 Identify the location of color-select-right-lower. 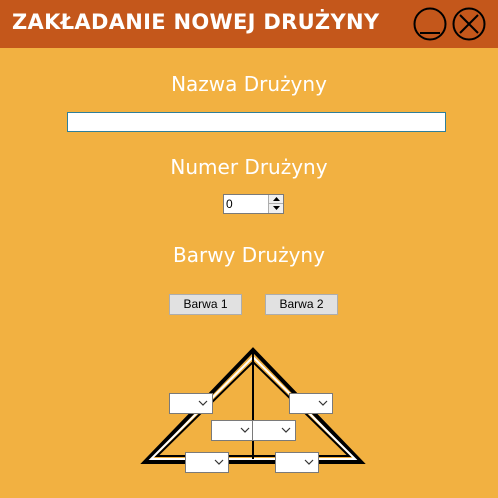
(297, 462).